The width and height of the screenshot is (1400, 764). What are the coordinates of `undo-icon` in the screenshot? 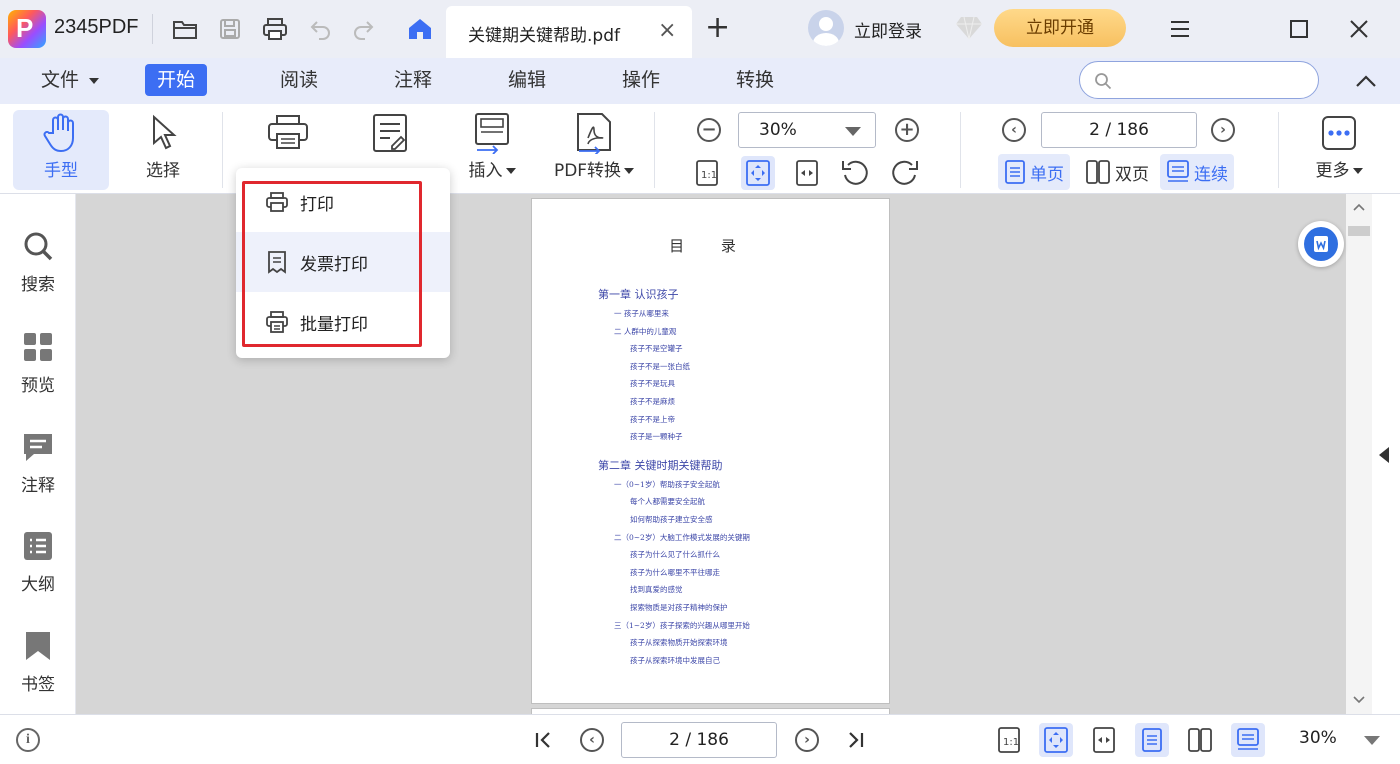 It's located at (321, 29).